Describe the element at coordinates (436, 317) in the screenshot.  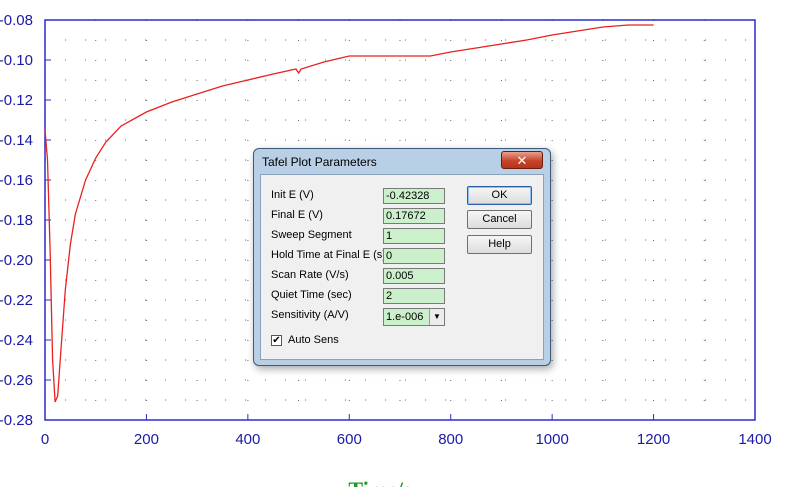
I see `chevron-down-icon: ▼` at that location.